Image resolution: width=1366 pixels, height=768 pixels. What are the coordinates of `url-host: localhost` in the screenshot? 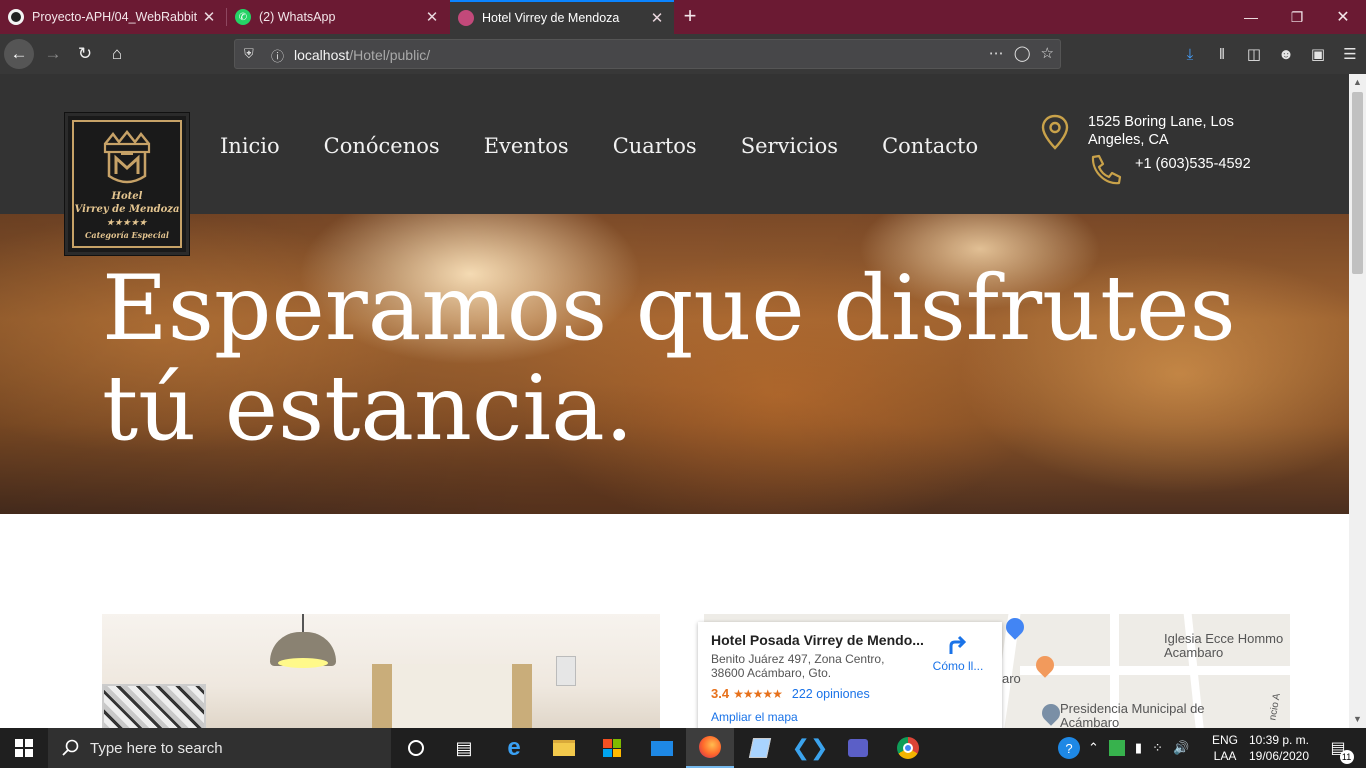 It's located at (322, 55).